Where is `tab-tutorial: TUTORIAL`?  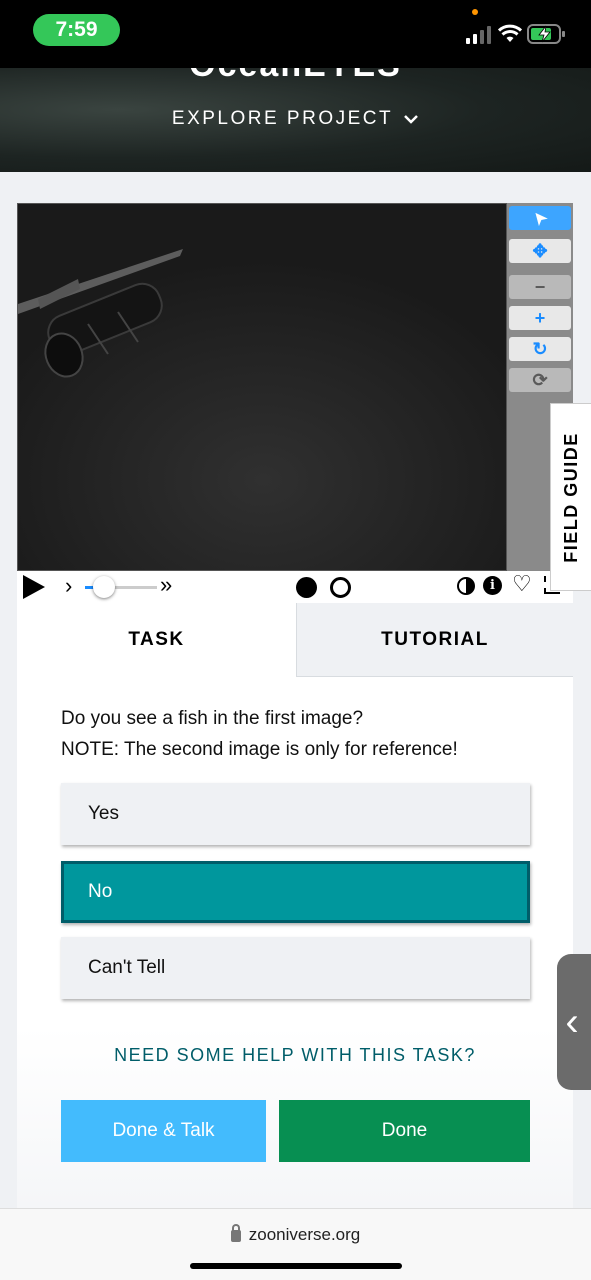 tab-tutorial: TUTORIAL is located at coordinates (434, 640).